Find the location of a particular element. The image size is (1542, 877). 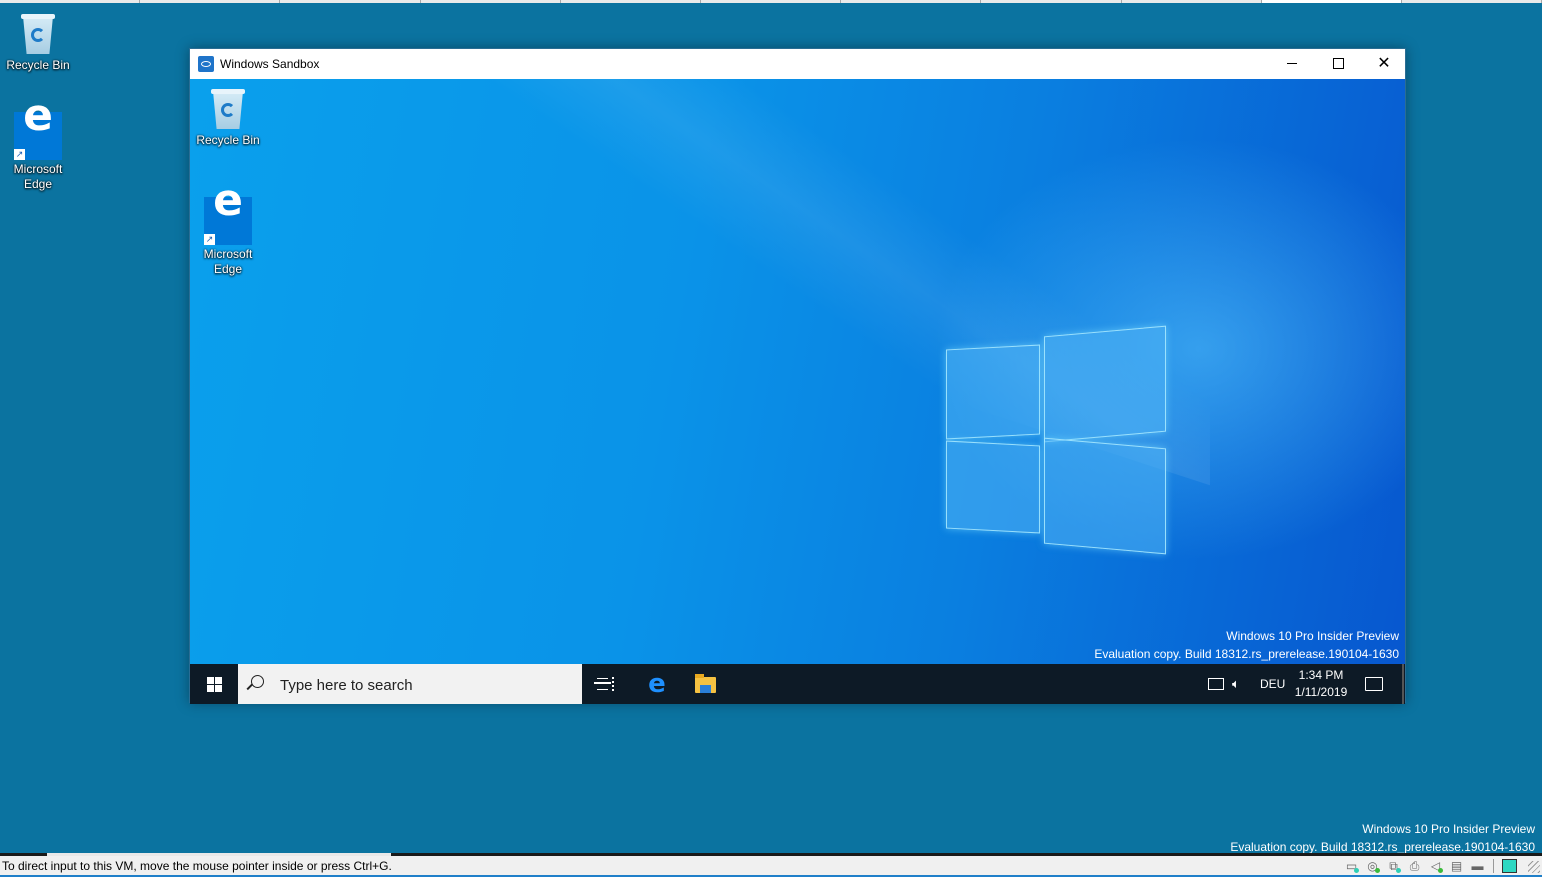

host-toolbar-strip is located at coordinates (771, 1).